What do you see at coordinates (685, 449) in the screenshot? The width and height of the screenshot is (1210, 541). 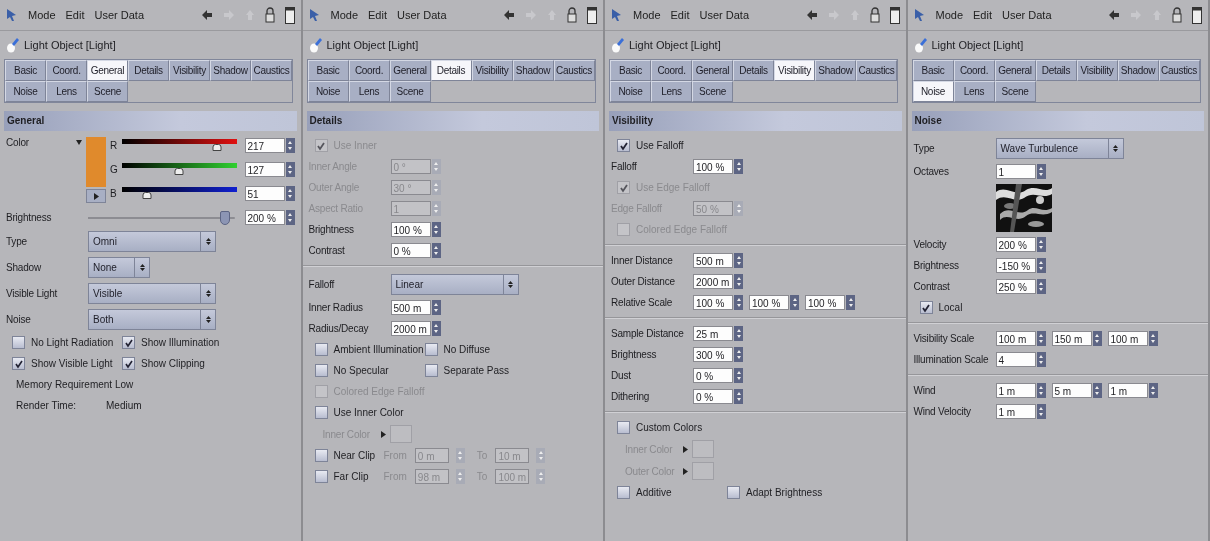 I see `caret-icon` at bounding box center [685, 449].